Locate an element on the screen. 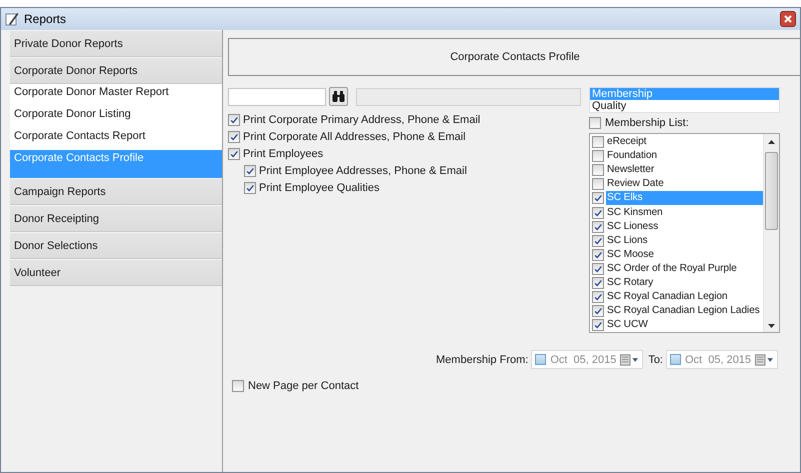  binoculars-icon is located at coordinates (338, 96).